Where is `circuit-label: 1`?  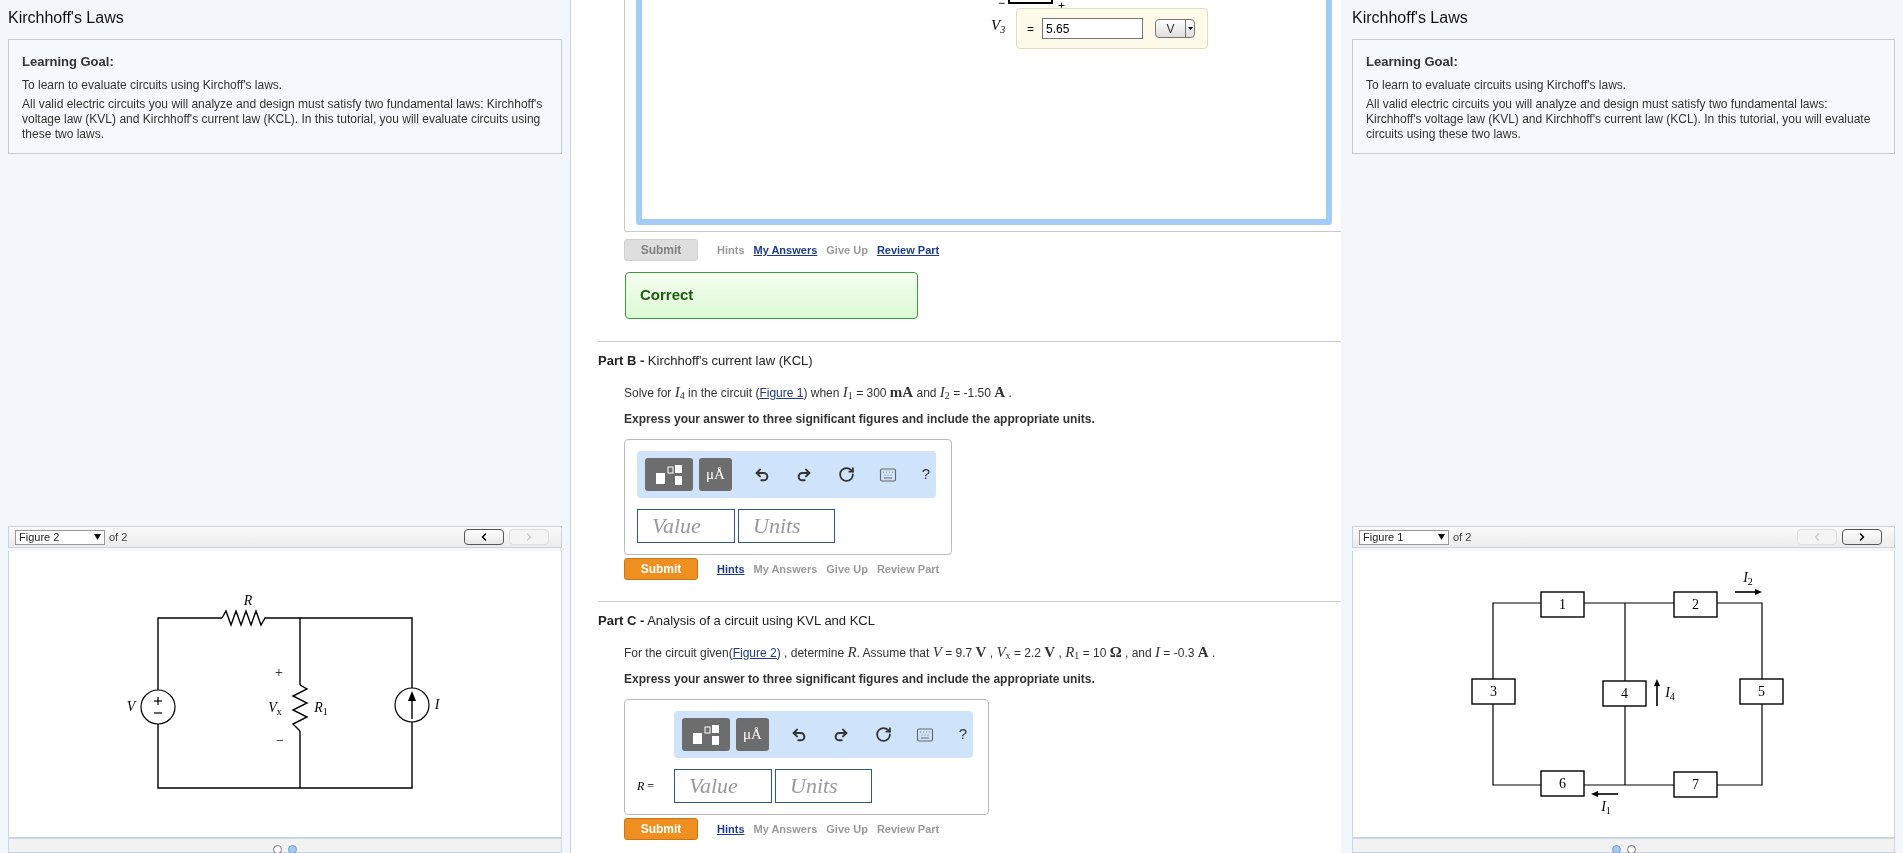
circuit-label: 1 is located at coordinates (1562, 604).